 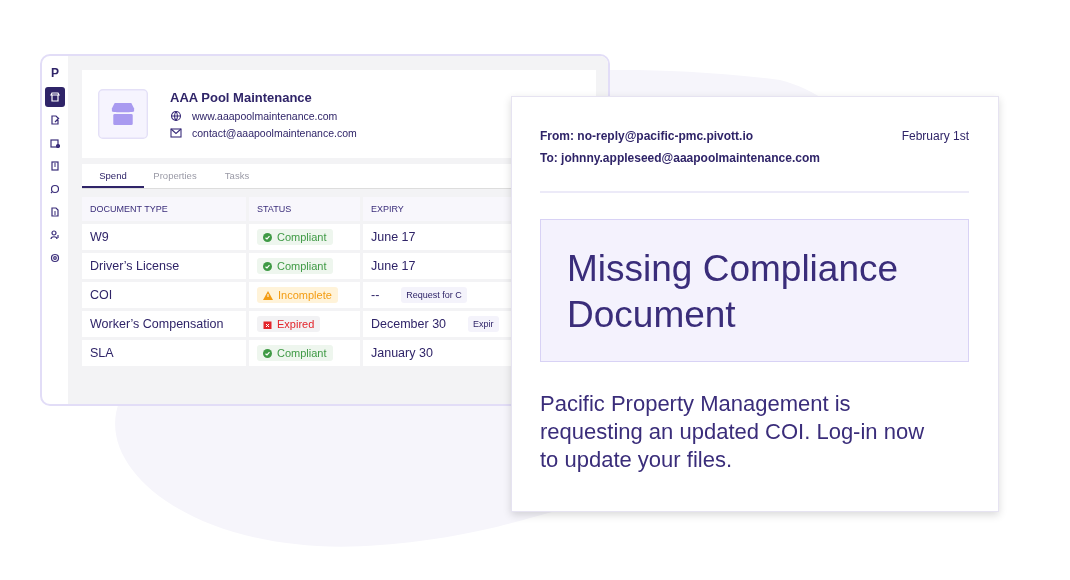 I want to click on store-icon, so click(x=123, y=114).